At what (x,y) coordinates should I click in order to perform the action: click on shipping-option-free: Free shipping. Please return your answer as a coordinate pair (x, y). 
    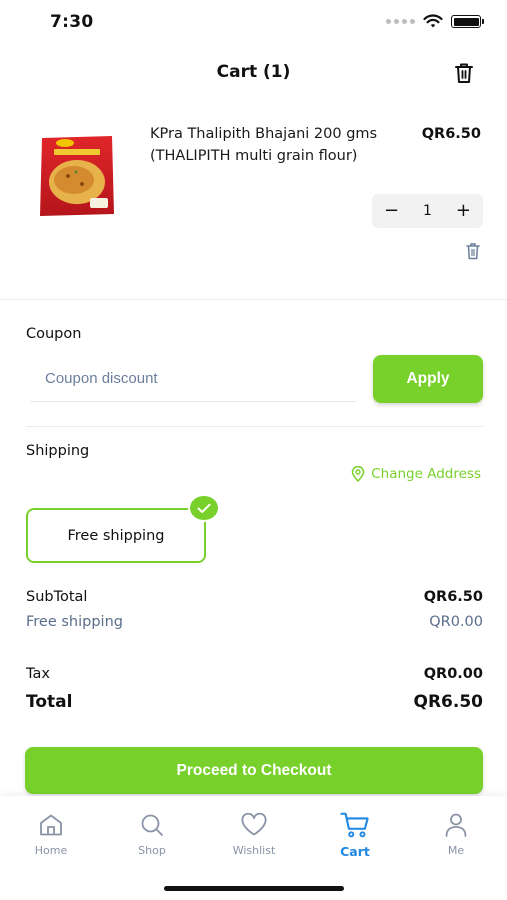
    Looking at the image, I should click on (116, 535).